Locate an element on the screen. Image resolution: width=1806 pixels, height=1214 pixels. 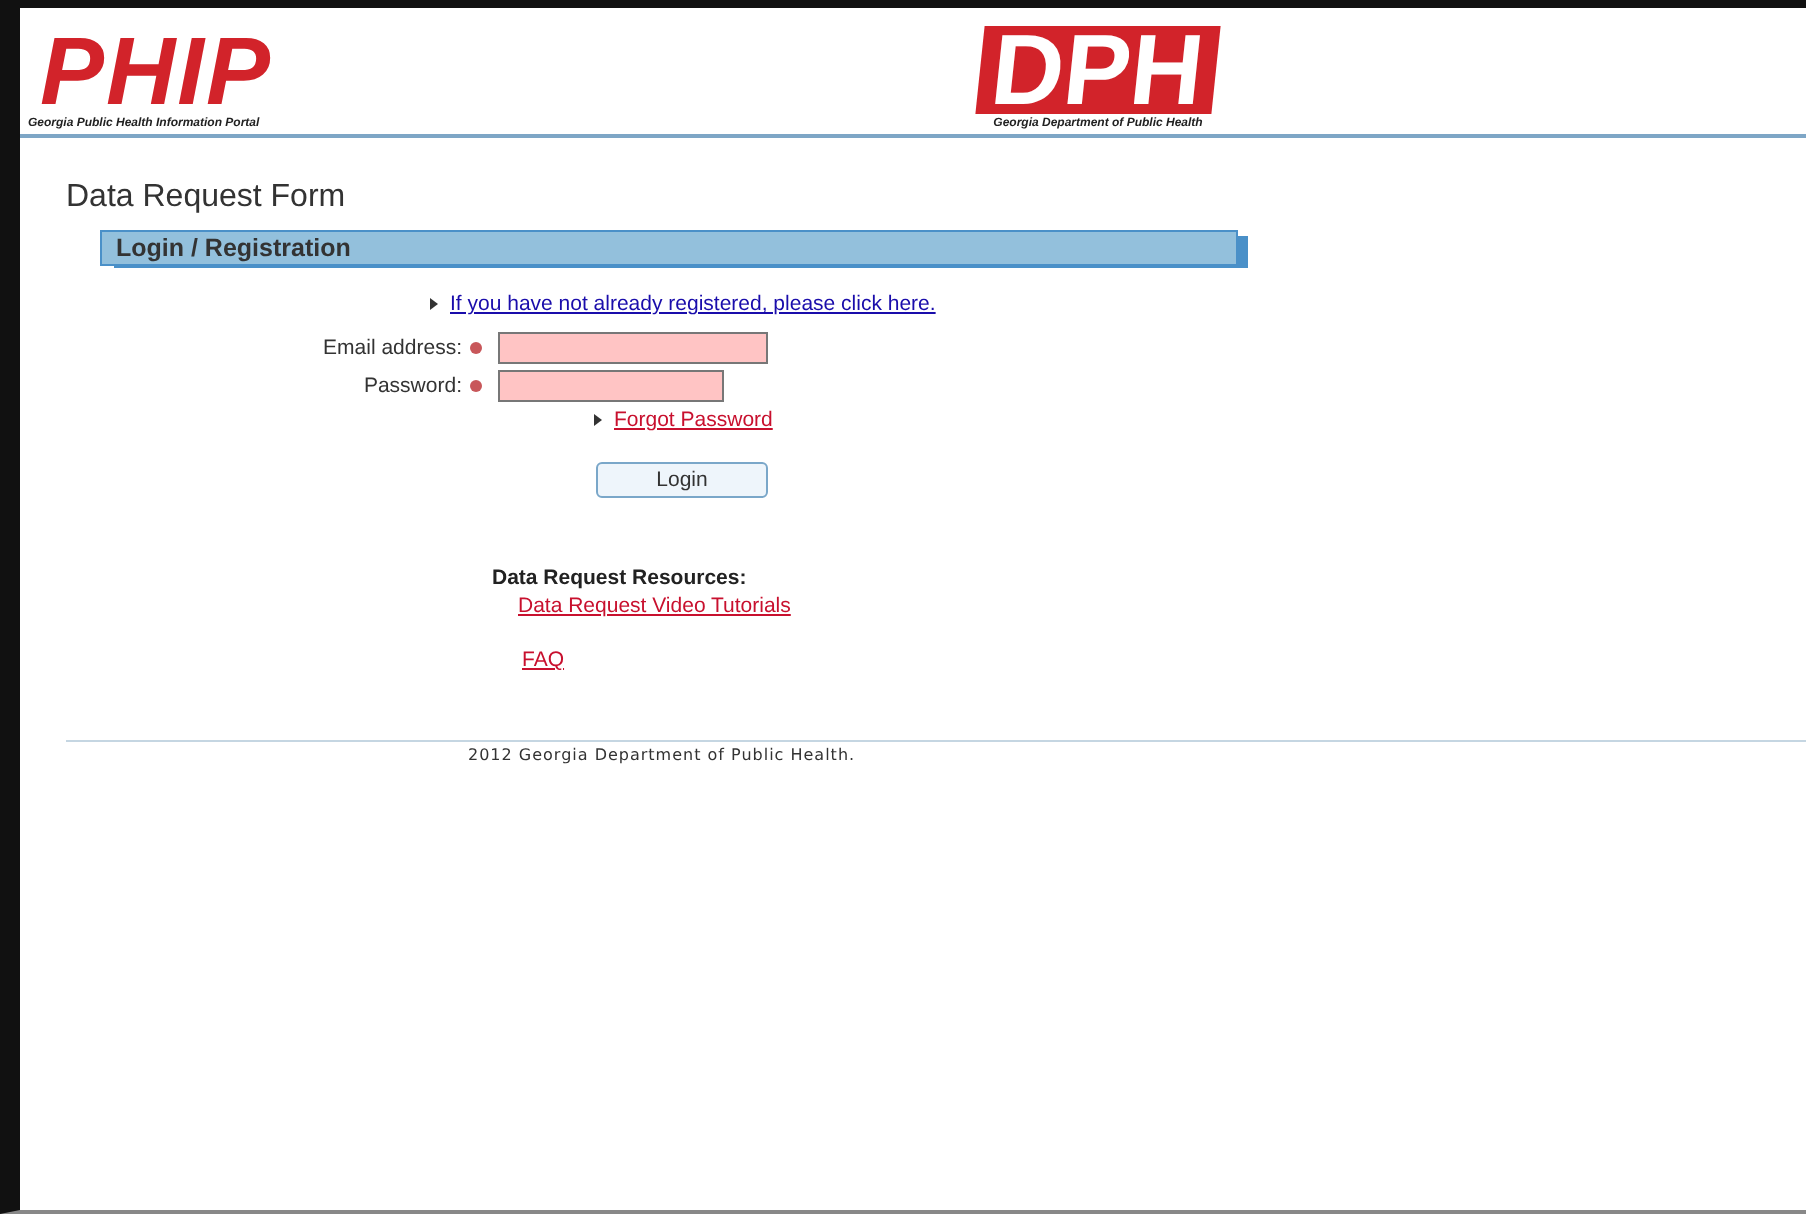
department-logo: DPH is located at coordinates (1098, 70).